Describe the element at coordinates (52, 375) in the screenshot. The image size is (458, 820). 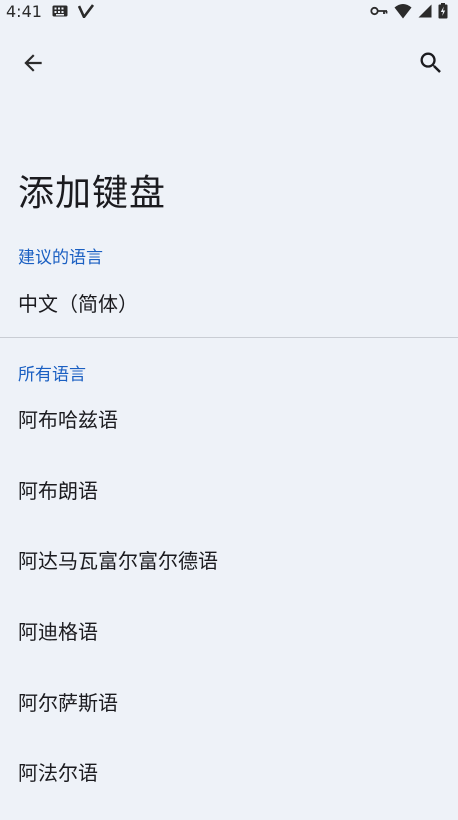
I see `all-languages-header: 所有语言` at that location.